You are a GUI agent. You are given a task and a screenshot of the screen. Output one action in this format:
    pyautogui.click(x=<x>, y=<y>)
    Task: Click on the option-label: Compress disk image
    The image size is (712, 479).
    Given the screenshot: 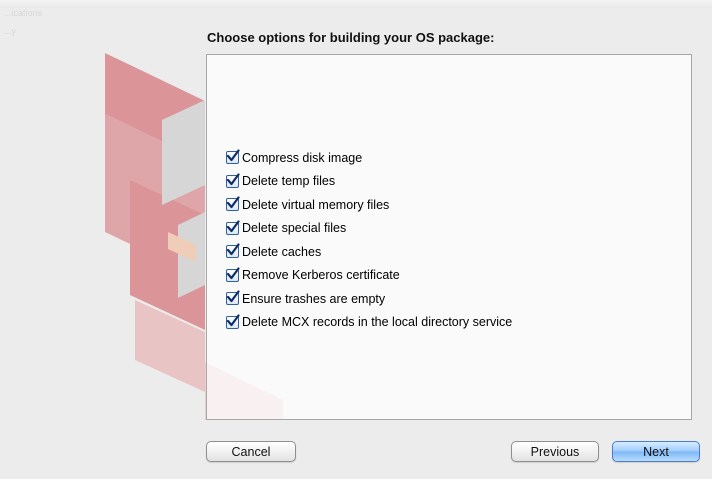 What is the action you would take?
    pyautogui.click(x=302, y=157)
    